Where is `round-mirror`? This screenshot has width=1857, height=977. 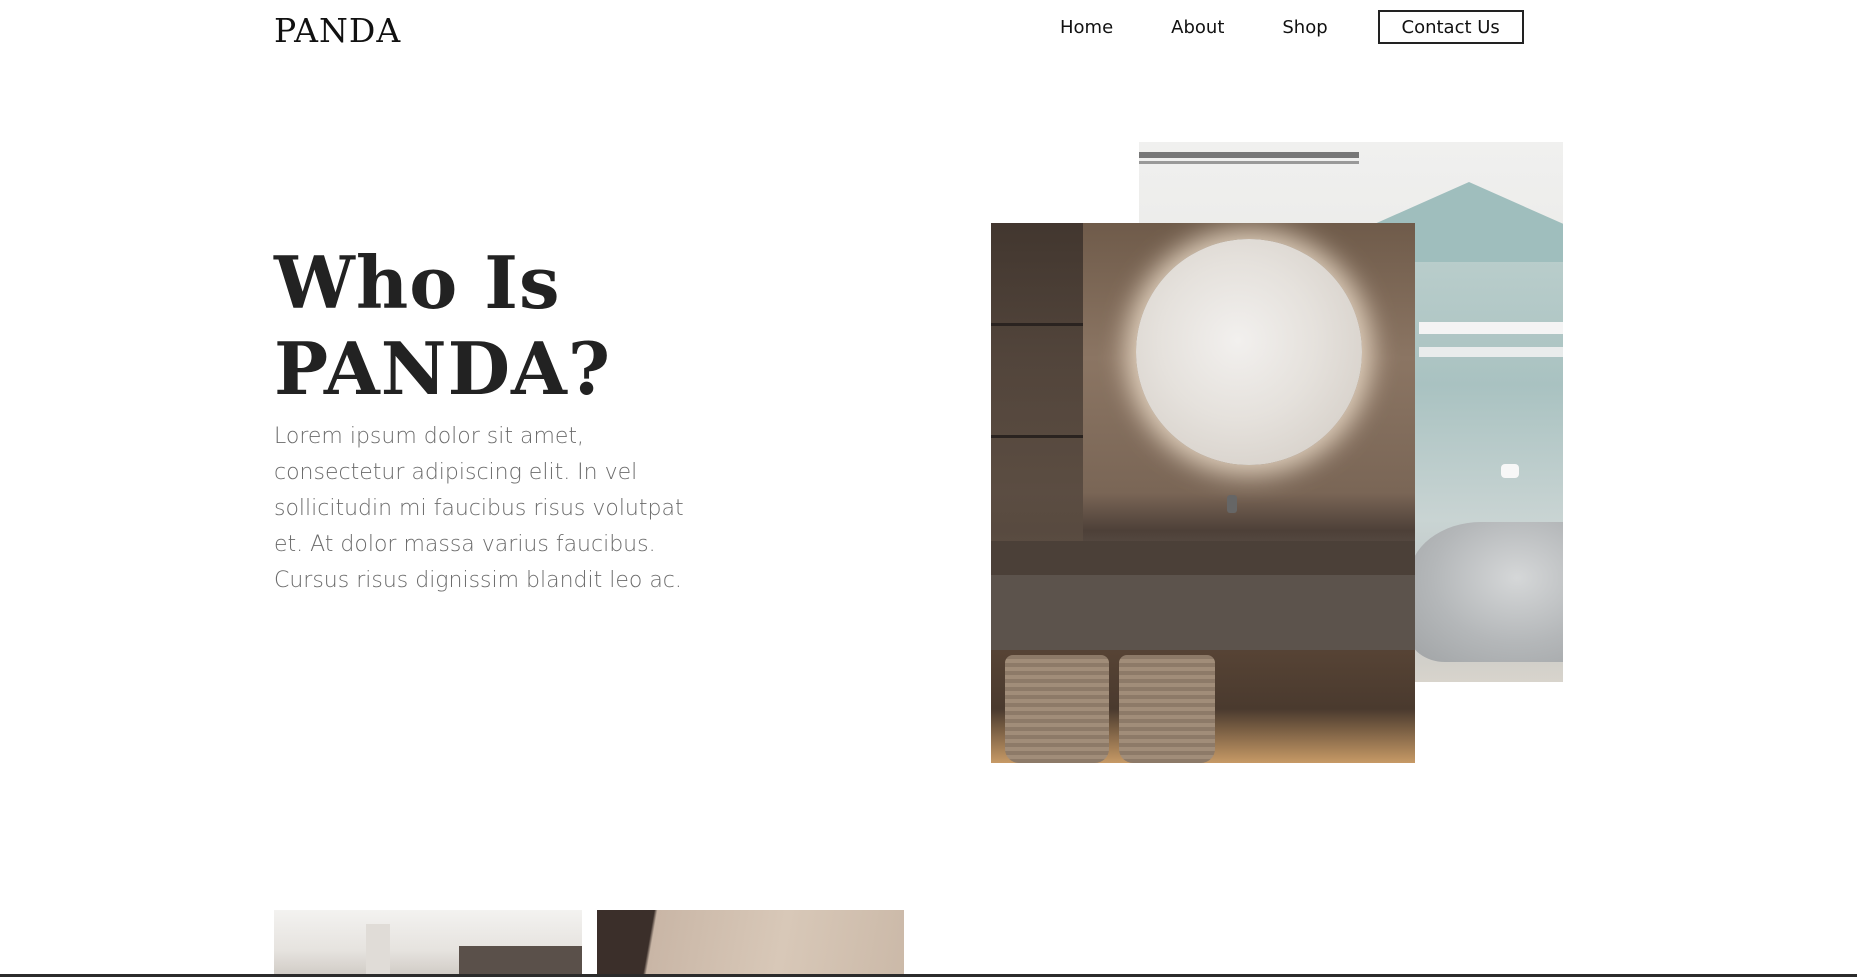
round-mirror is located at coordinates (1249, 352).